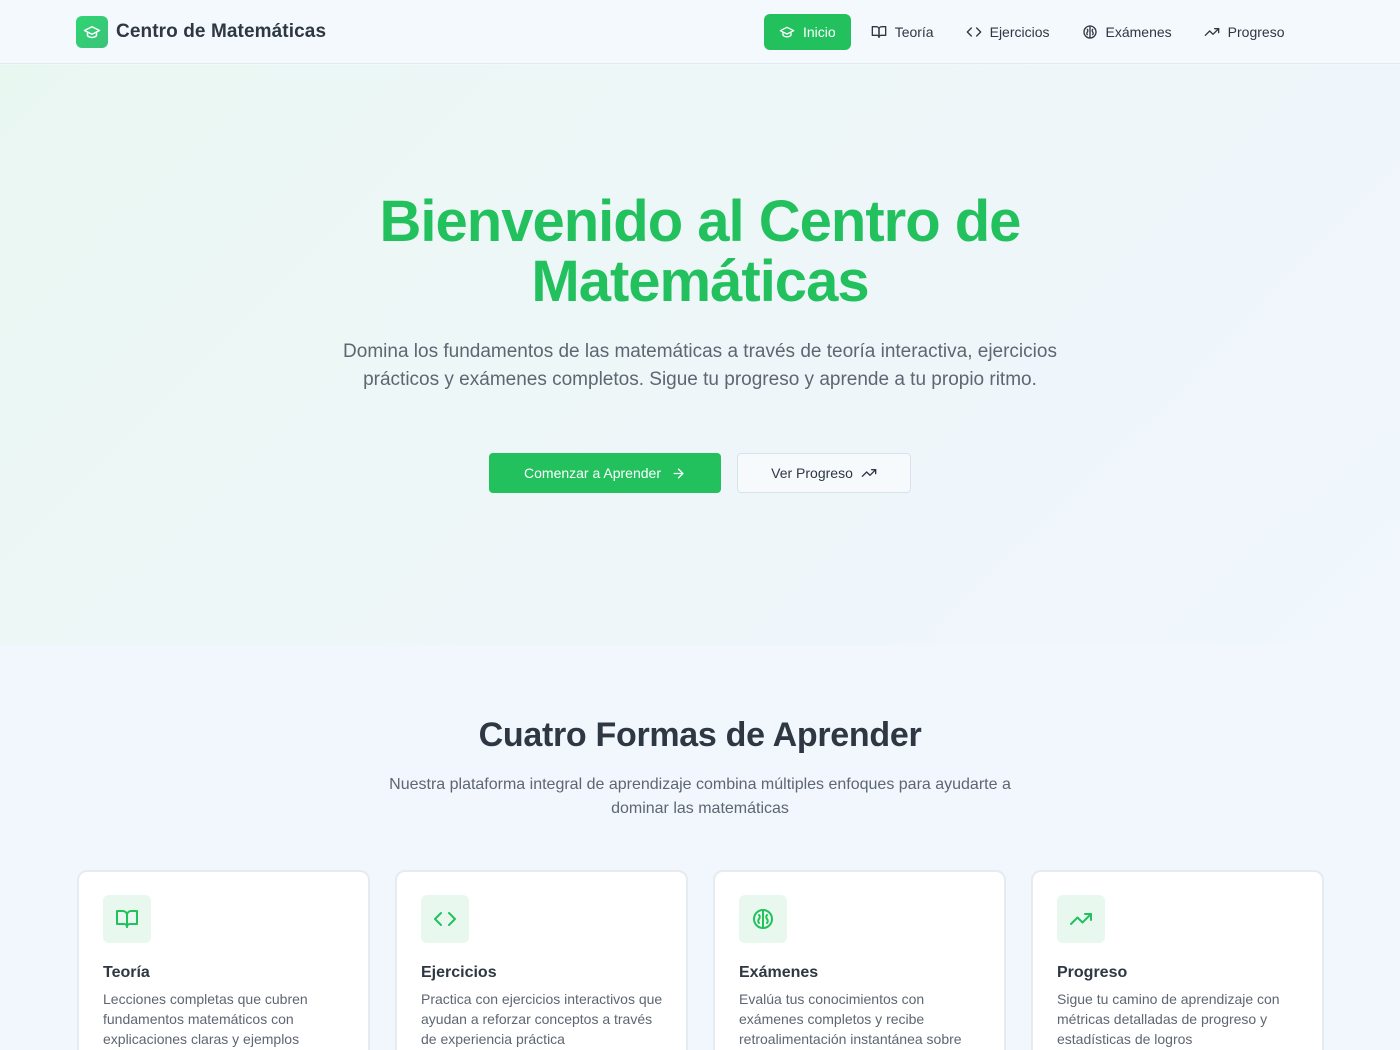 This screenshot has height=1050, width=1400. I want to click on nav-label: Teoría, so click(914, 32).